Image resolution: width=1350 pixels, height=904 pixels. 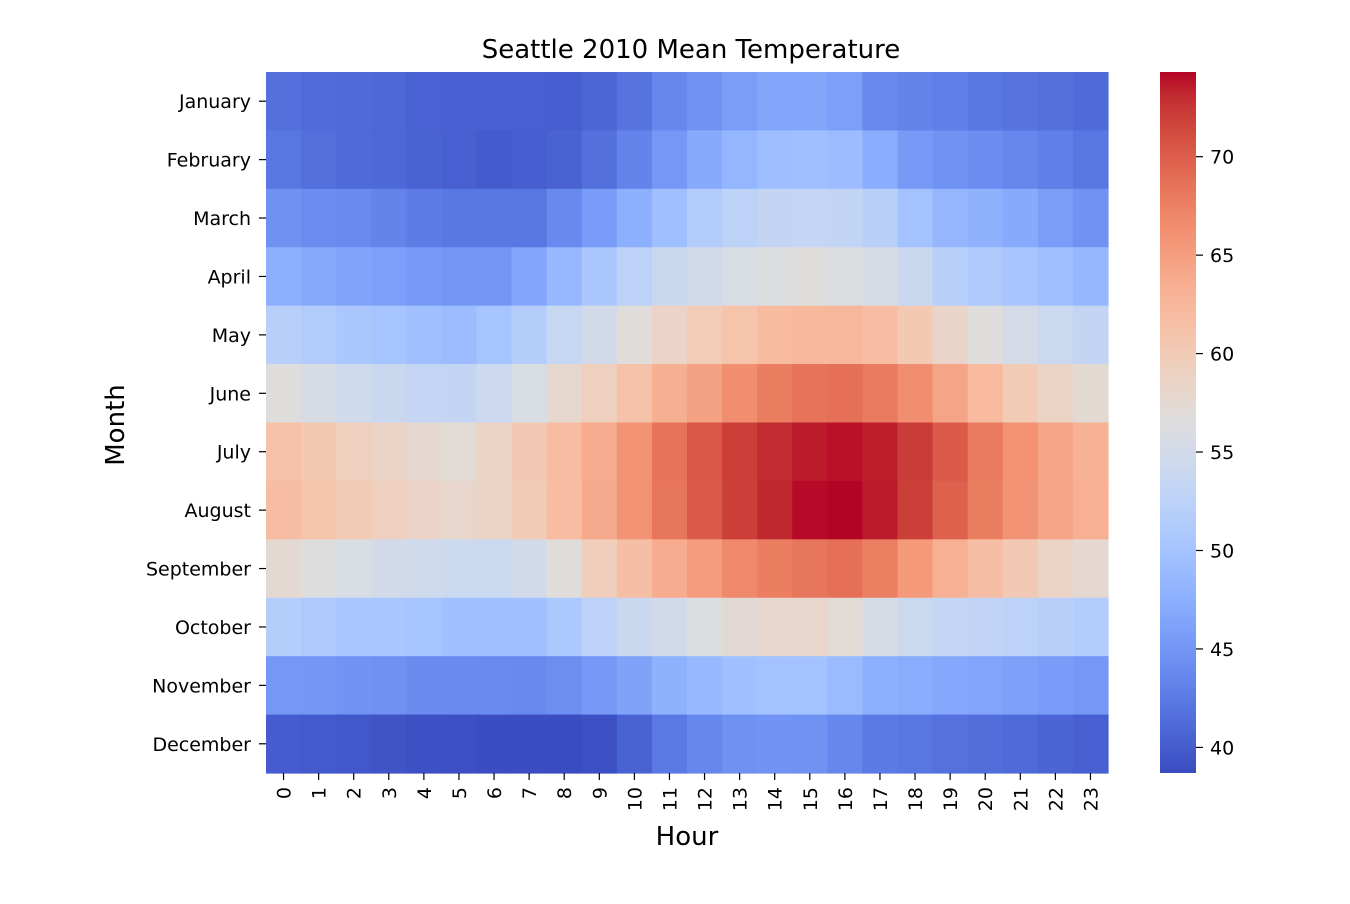 I want to click on x-tick-label: 13, so click(x=741, y=799).